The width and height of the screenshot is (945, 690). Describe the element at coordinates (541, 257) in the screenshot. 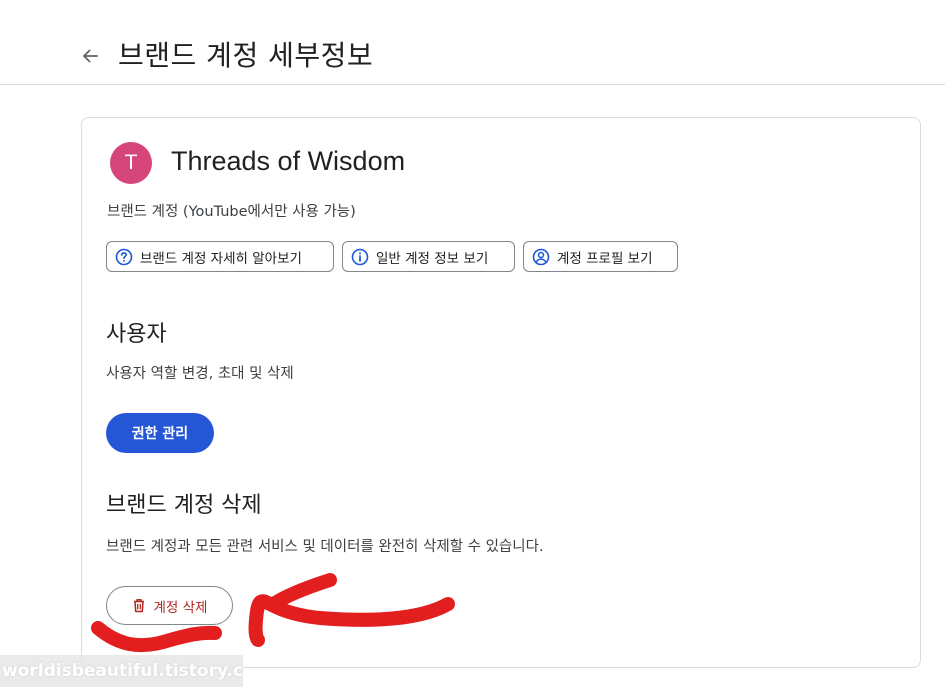

I see `account-circle-icon` at that location.